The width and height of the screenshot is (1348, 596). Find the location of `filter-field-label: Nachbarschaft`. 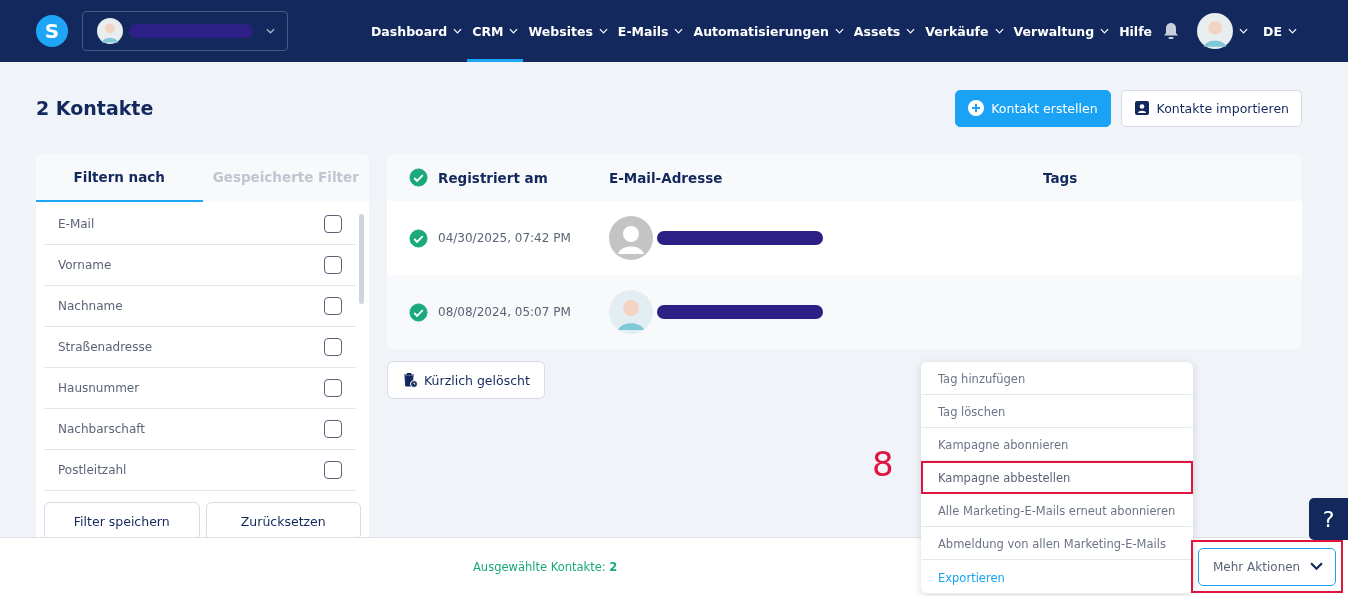

filter-field-label: Nachbarschaft is located at coordinates (101, 428).